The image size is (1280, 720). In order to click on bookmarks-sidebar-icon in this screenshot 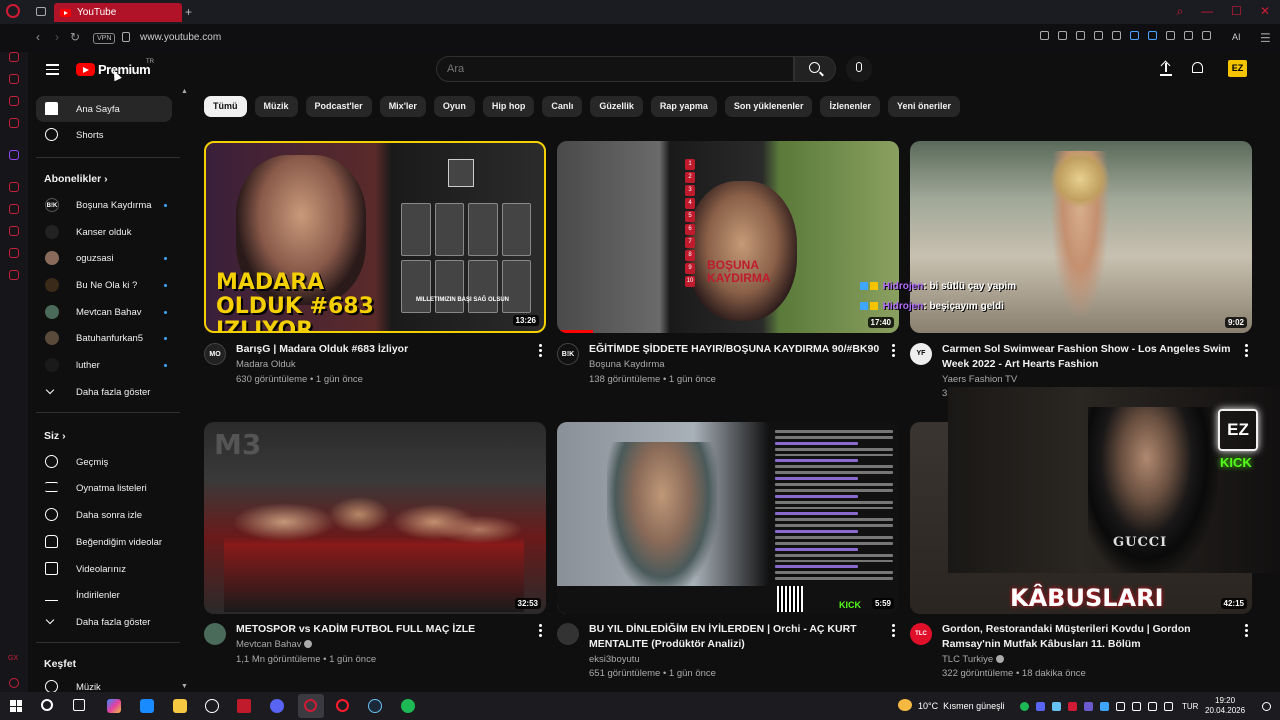, I will do `click(14, 209)`.